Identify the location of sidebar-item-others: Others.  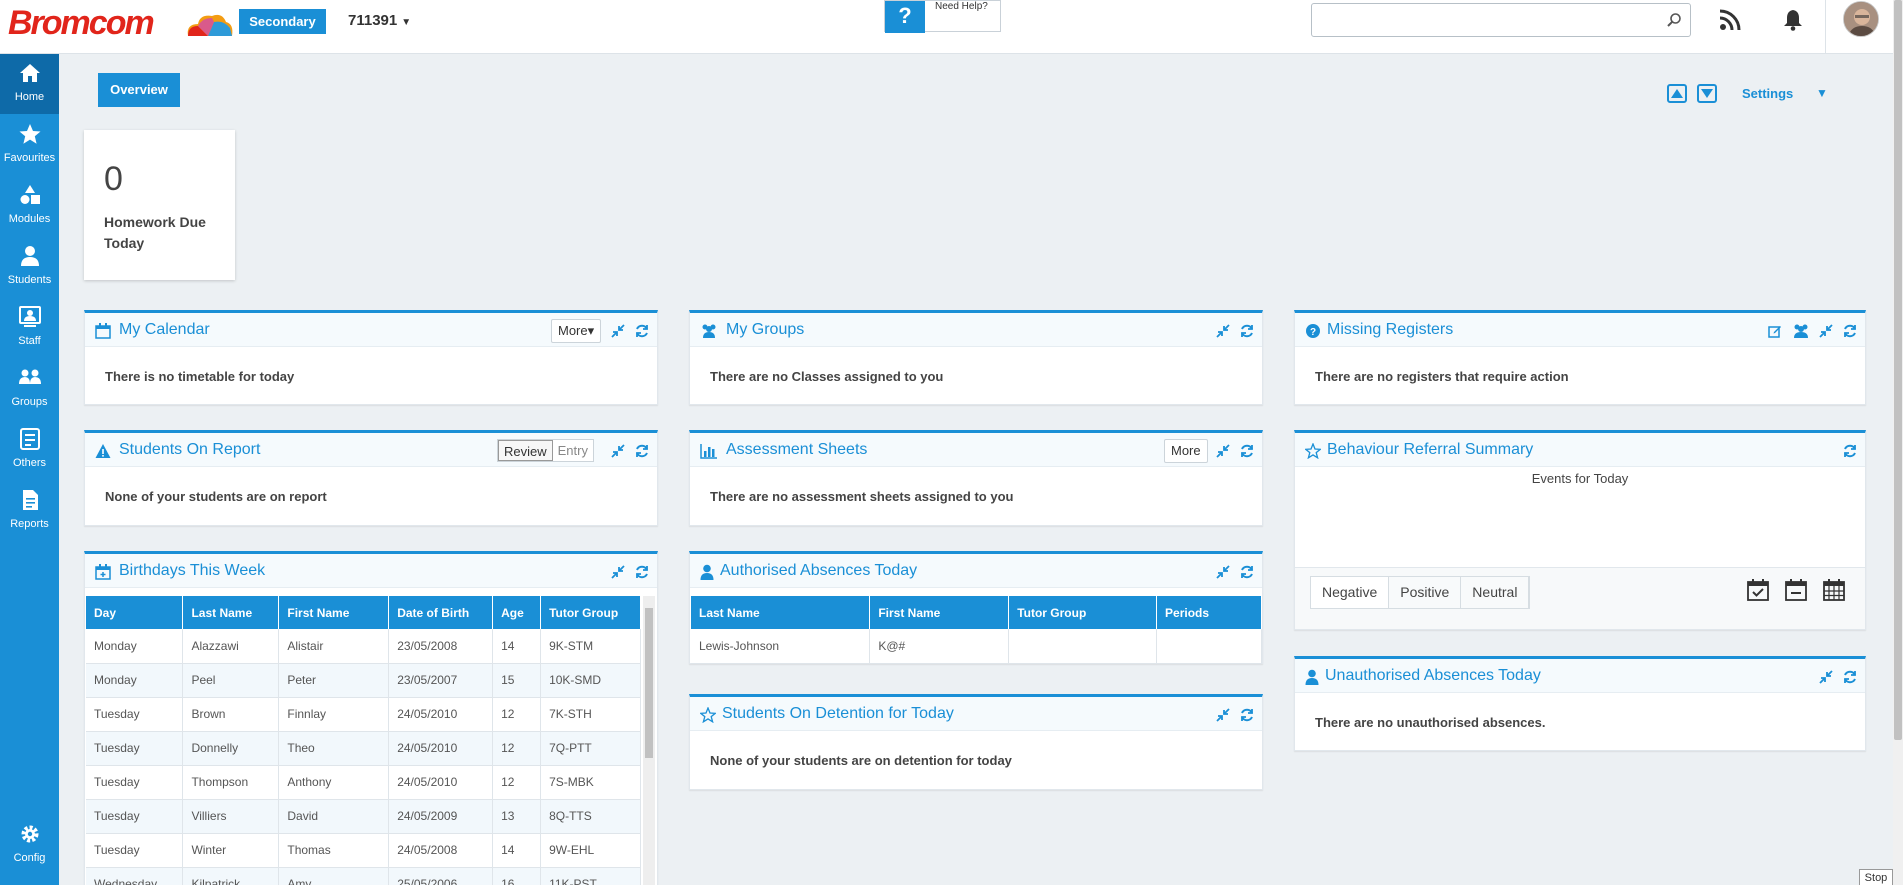
(29, 450).